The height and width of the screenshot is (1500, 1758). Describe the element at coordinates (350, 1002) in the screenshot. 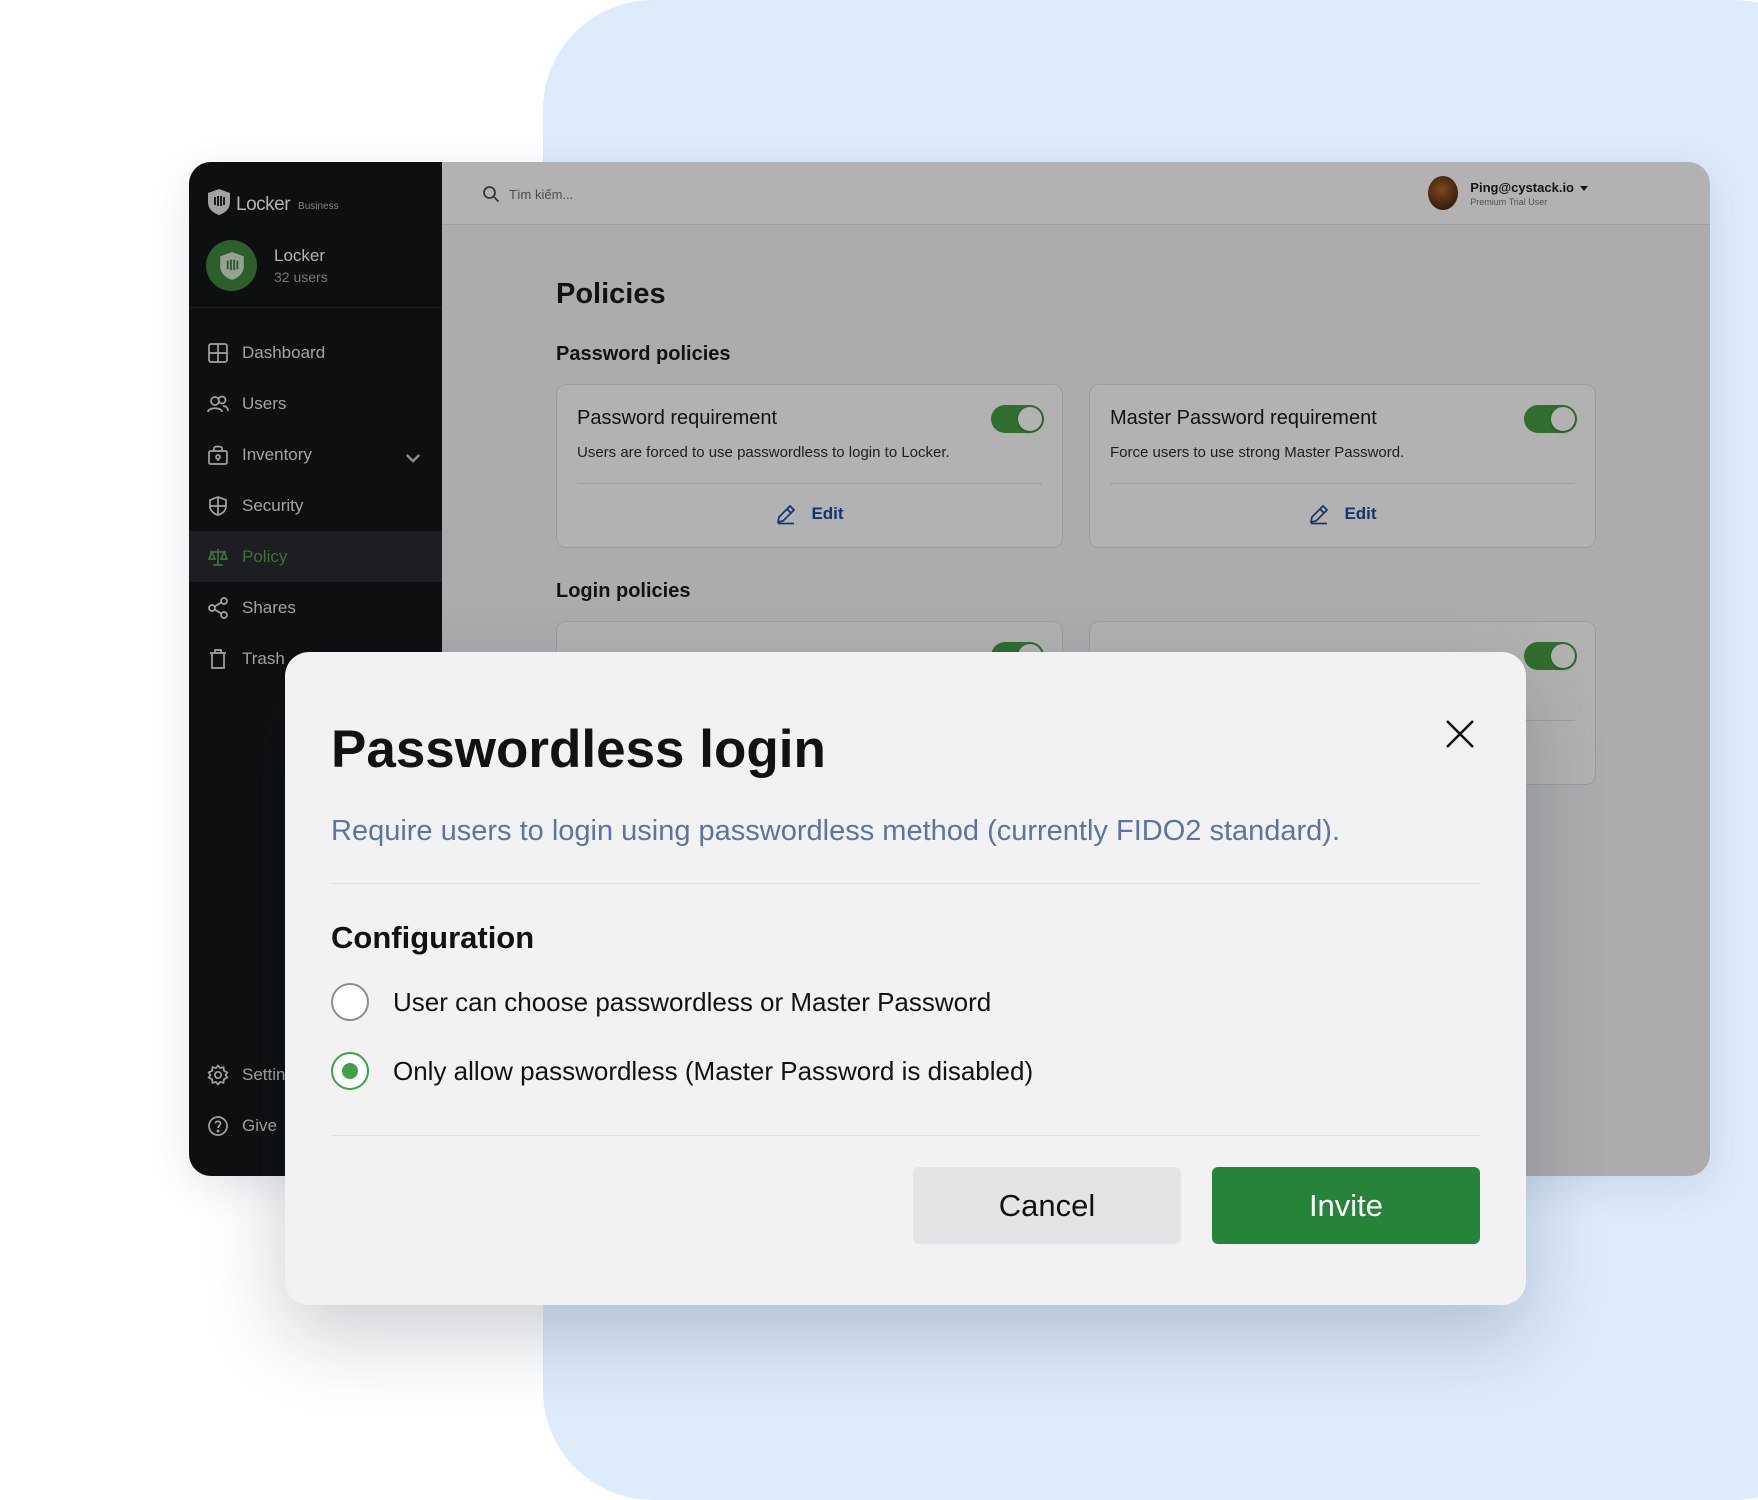

I see `radio-button` at that location.